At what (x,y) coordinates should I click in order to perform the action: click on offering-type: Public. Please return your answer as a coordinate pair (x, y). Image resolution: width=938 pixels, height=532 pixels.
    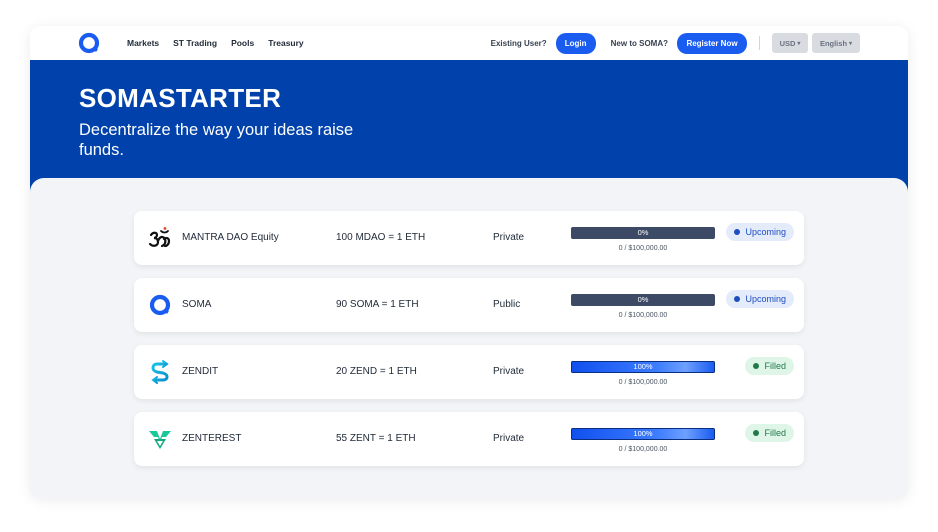
    Looking at the image, I should click on (507, 304).